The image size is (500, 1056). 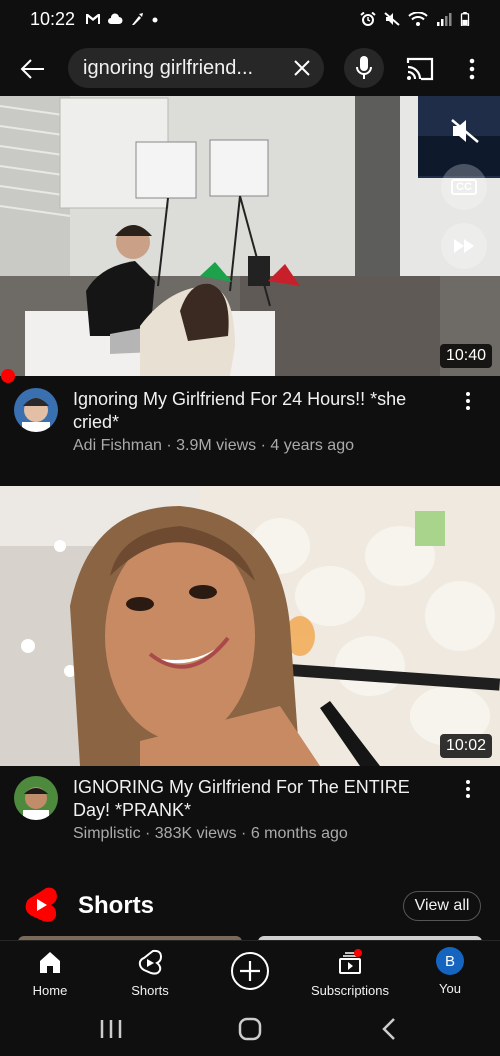 I want to click on nav-shorts-label: Shorts, so click(x=150, y=990).